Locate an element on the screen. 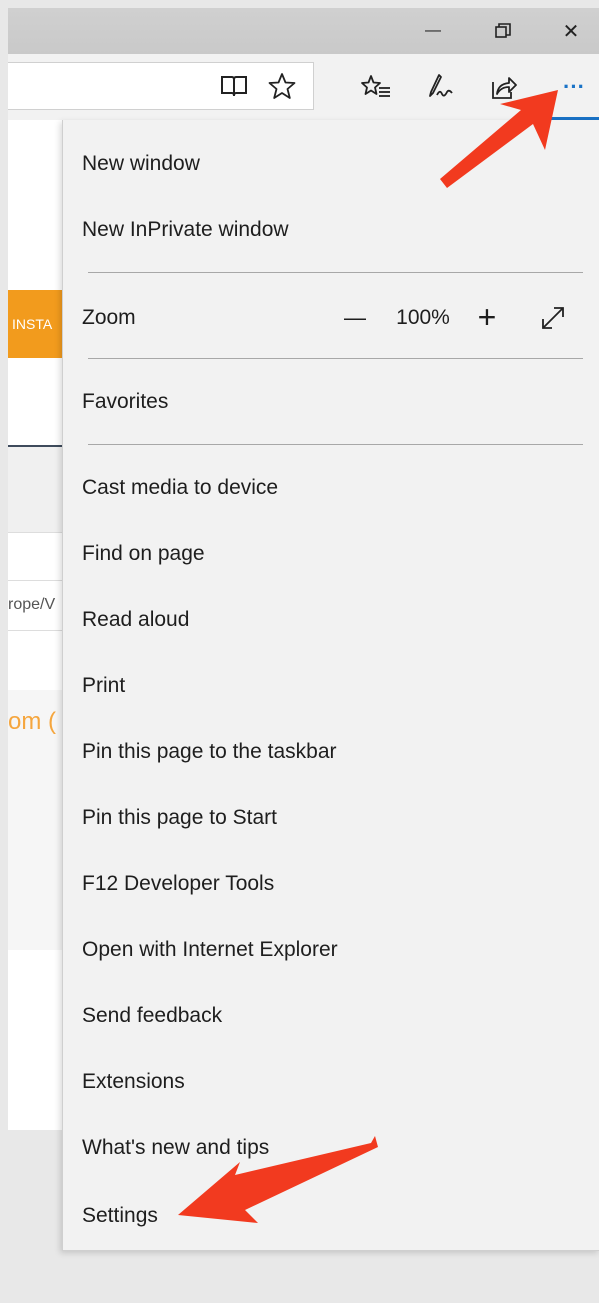  favorites-list-icon is located at coordinates (375, 86).